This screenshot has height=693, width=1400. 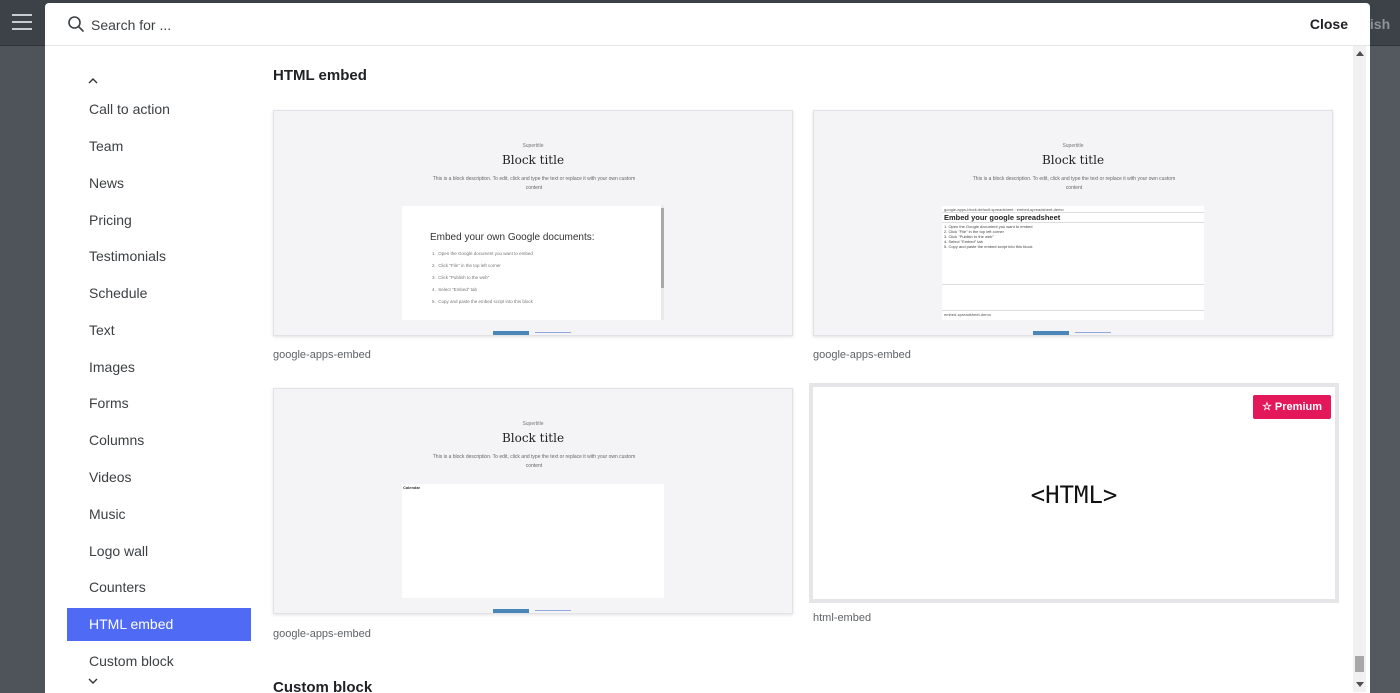 I want to click on modal-header: Close, so click(x=707, y=24).